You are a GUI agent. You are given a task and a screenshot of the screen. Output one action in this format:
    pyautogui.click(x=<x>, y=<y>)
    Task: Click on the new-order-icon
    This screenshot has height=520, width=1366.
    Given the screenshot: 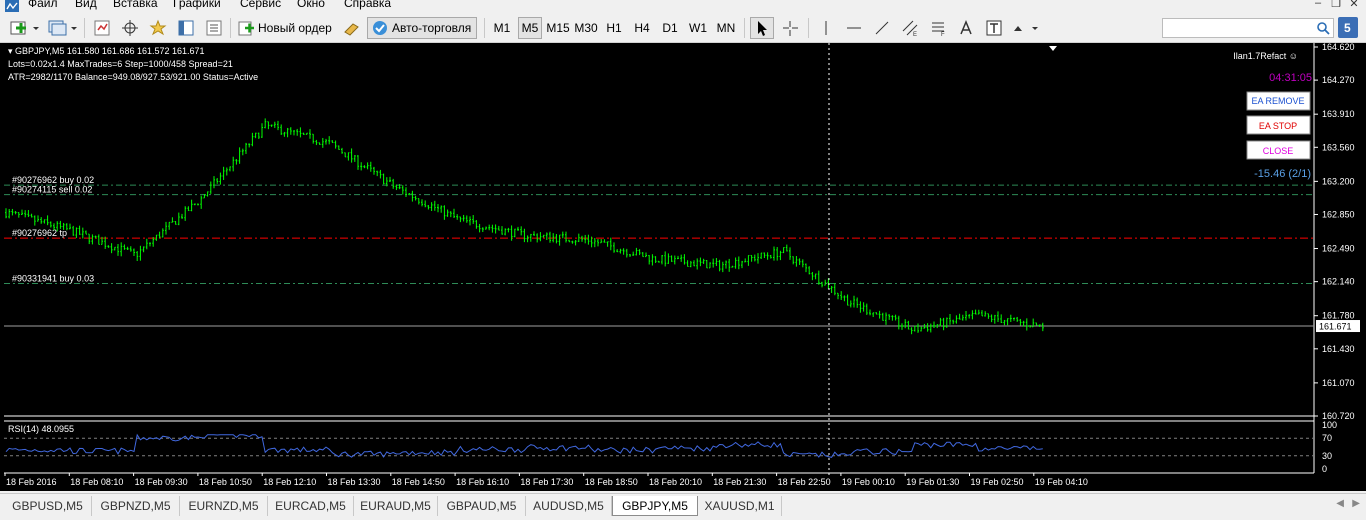 What is the action you would take?
    pyautogui.click(x=246, y=28)
    